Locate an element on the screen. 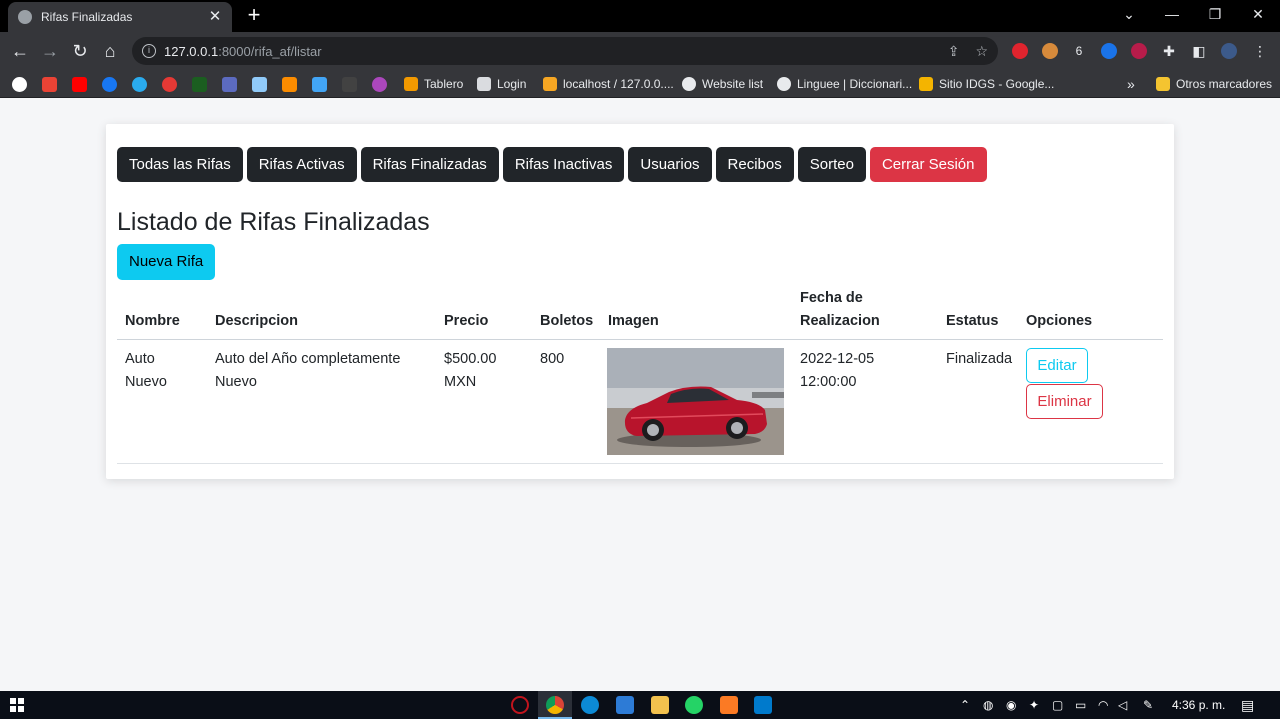 The image size is (1280, 719). address-bar: i 127.0.0.1 :8000/rifa_af/listar ⇪ ☆ is located at coordinates (565, 51).